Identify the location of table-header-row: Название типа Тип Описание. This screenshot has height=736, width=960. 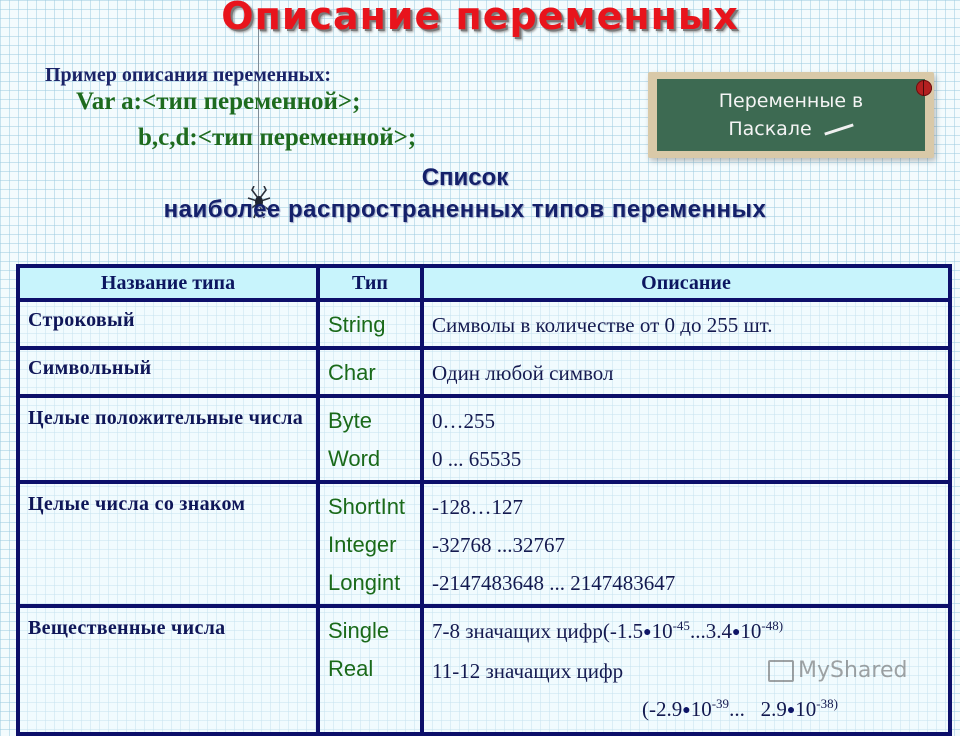
(484, 283).